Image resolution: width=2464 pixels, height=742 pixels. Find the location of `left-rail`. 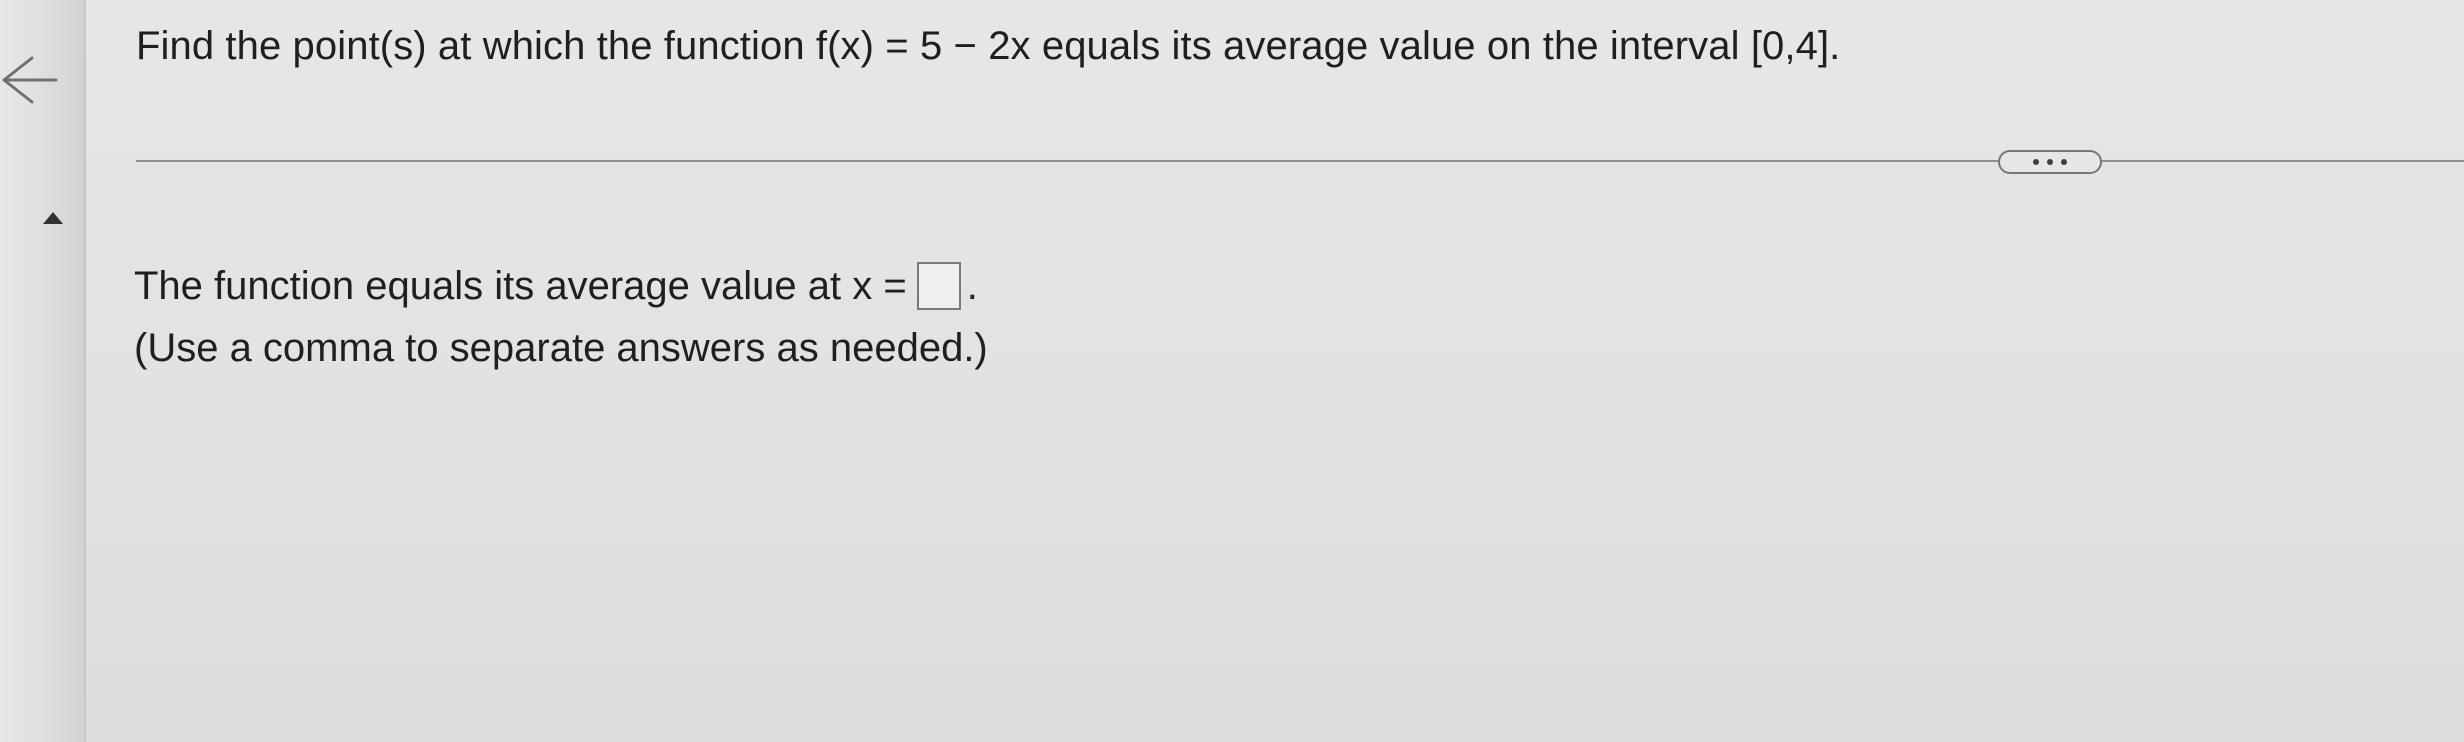

left-rail is located at coordinates (43, 371).